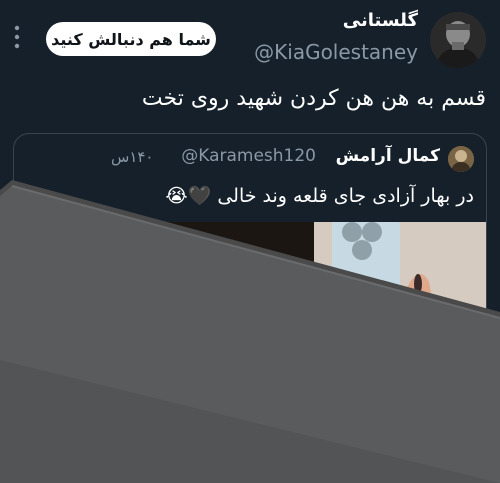  I want to click on quoted-tweet-text: در بهار آزادی جای قلعه وند خالی 🖤😭, so click(319, 196).